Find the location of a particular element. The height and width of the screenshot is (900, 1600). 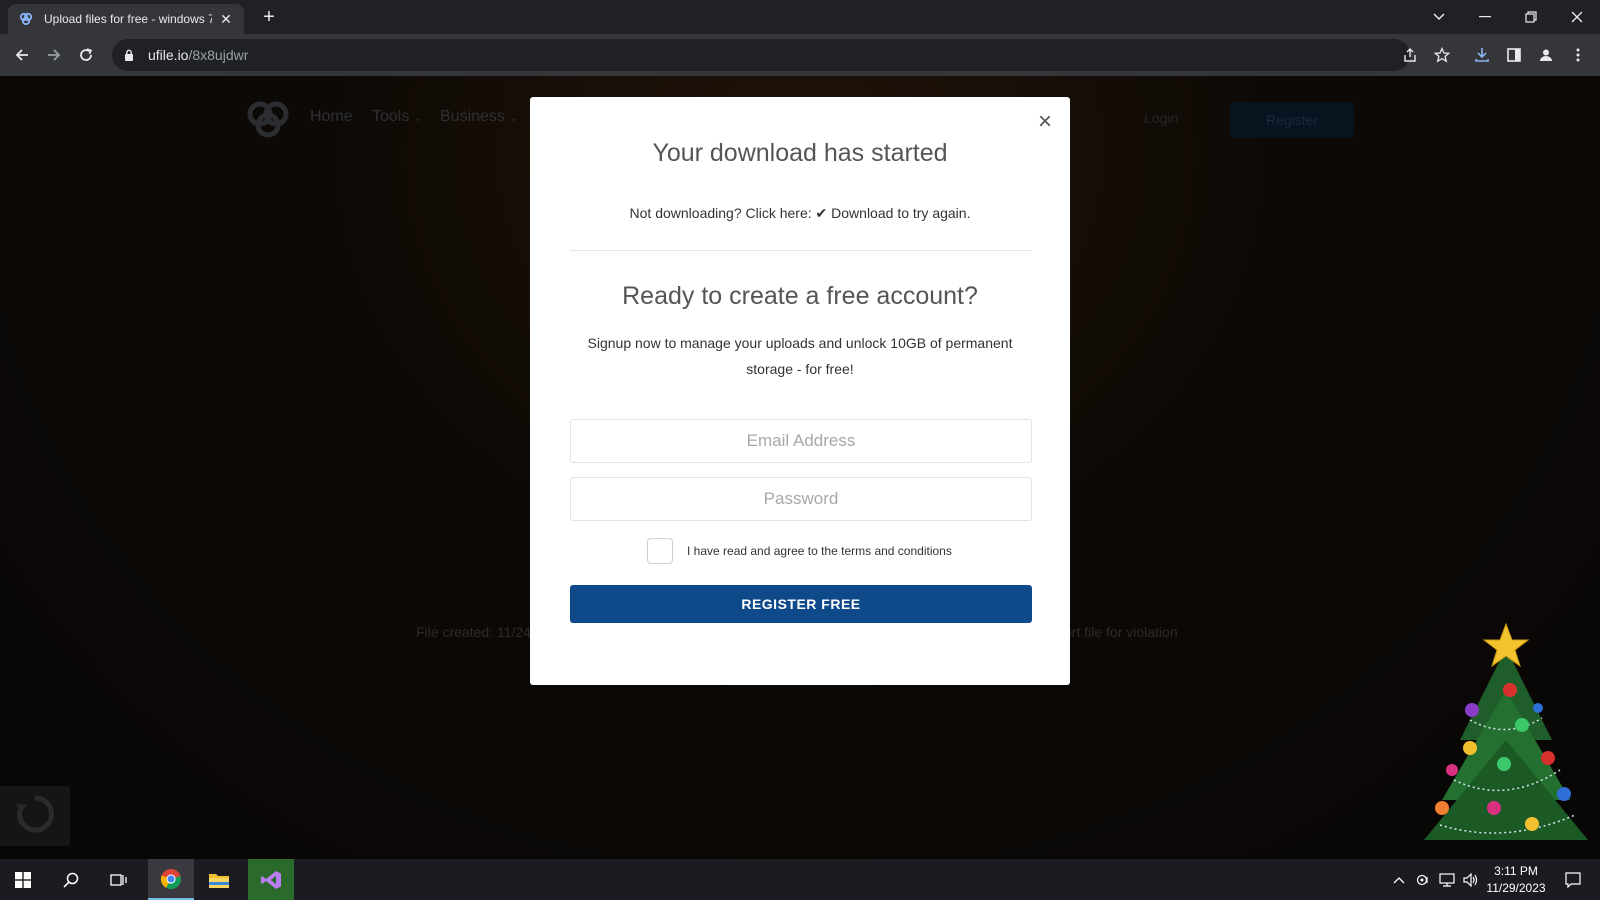

share-icon is located at coordinates (1410, 55).